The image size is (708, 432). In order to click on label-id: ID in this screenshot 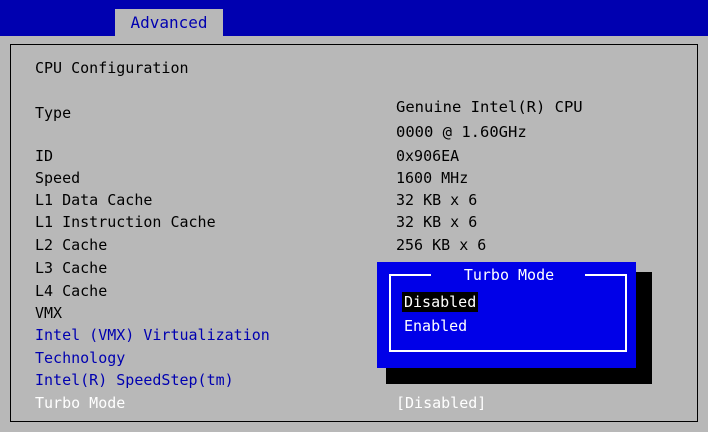, I will do `click(44, 156)`.